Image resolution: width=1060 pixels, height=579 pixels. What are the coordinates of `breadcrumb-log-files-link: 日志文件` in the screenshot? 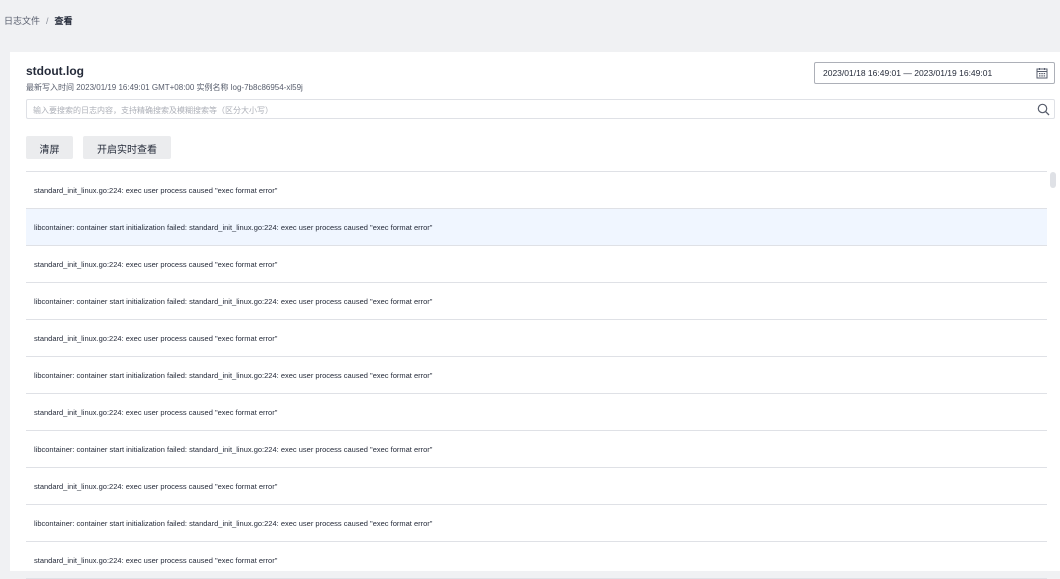 It's located at (22, 21).